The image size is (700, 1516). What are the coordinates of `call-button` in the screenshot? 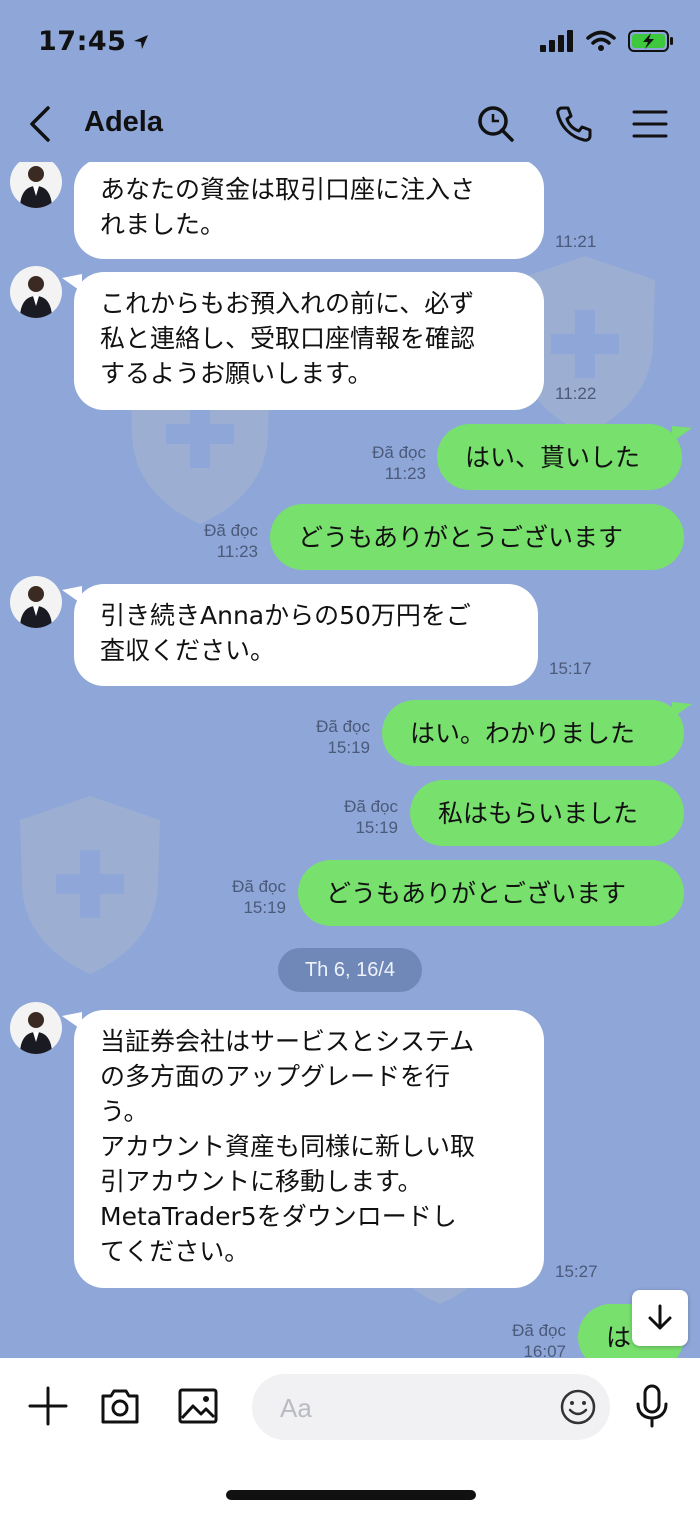 It's located at (574, 124).